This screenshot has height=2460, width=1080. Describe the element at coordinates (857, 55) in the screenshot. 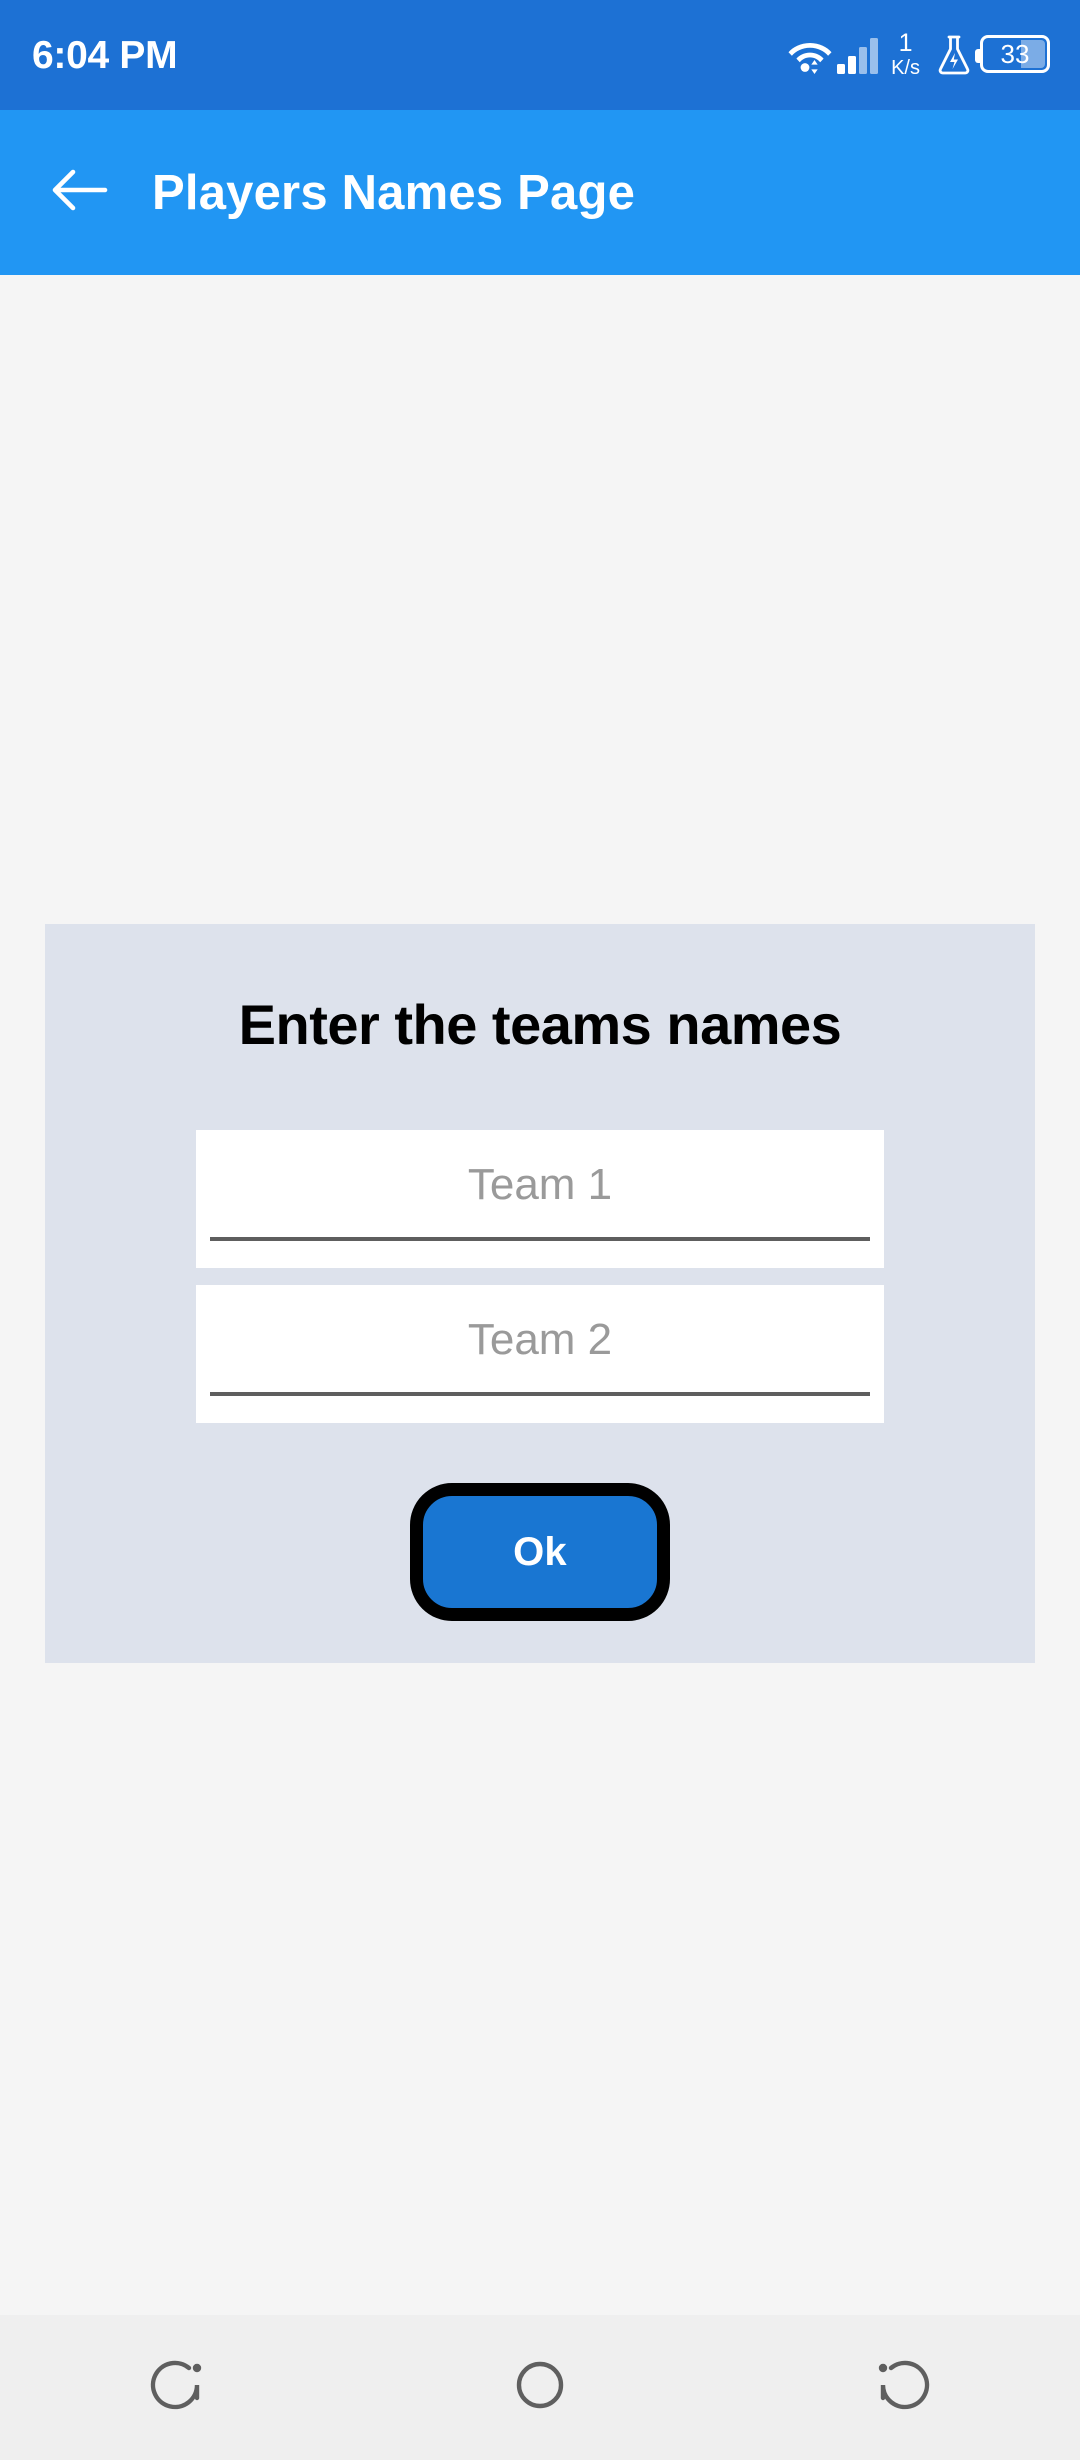

I see `cellular-signal-icon` at that location.